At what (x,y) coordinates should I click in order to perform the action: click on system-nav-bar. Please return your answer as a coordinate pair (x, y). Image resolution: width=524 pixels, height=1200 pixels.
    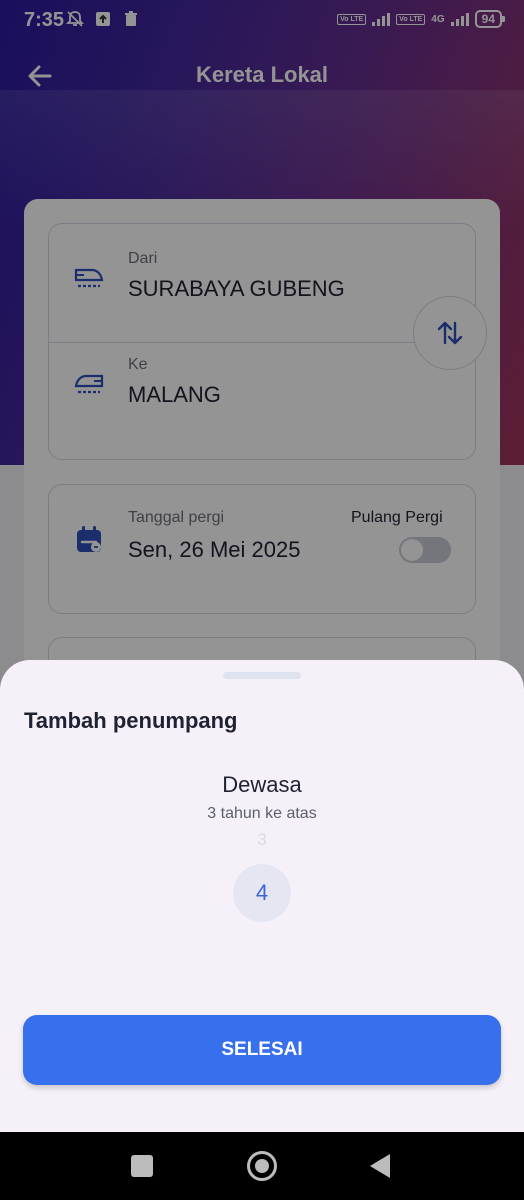
    Looking at the image, I should click on (262, 1166).